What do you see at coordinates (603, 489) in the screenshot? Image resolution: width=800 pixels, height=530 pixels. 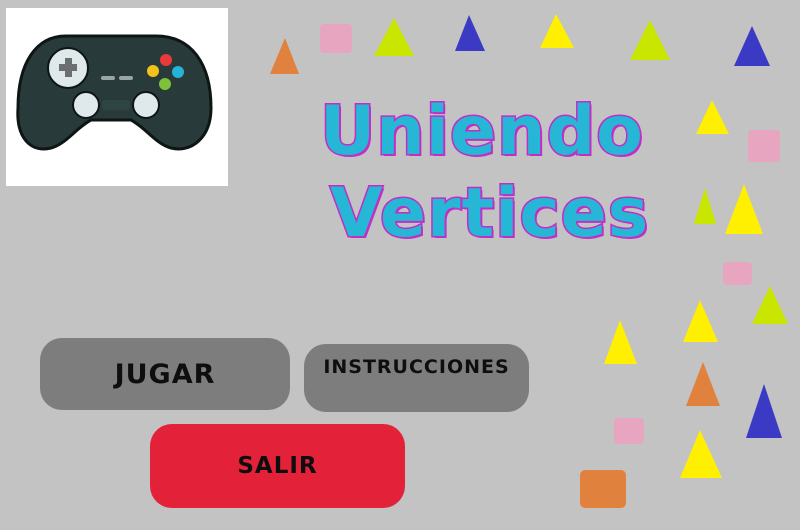 I see `orange-square` at bounding box center [603, 489].